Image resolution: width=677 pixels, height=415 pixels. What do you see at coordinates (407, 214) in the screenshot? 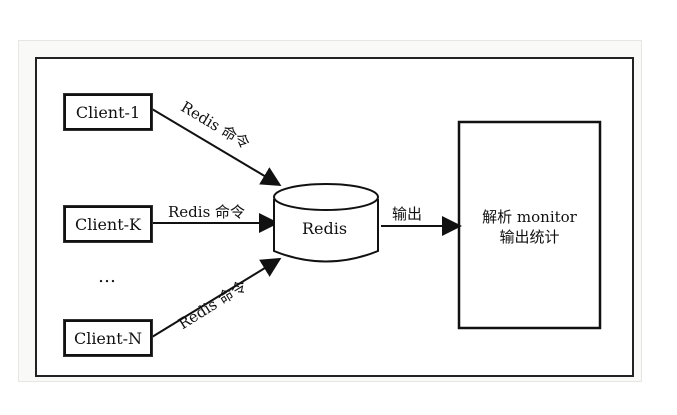
I see `edge-label-output: 输出` at bounding box center [407, 214].